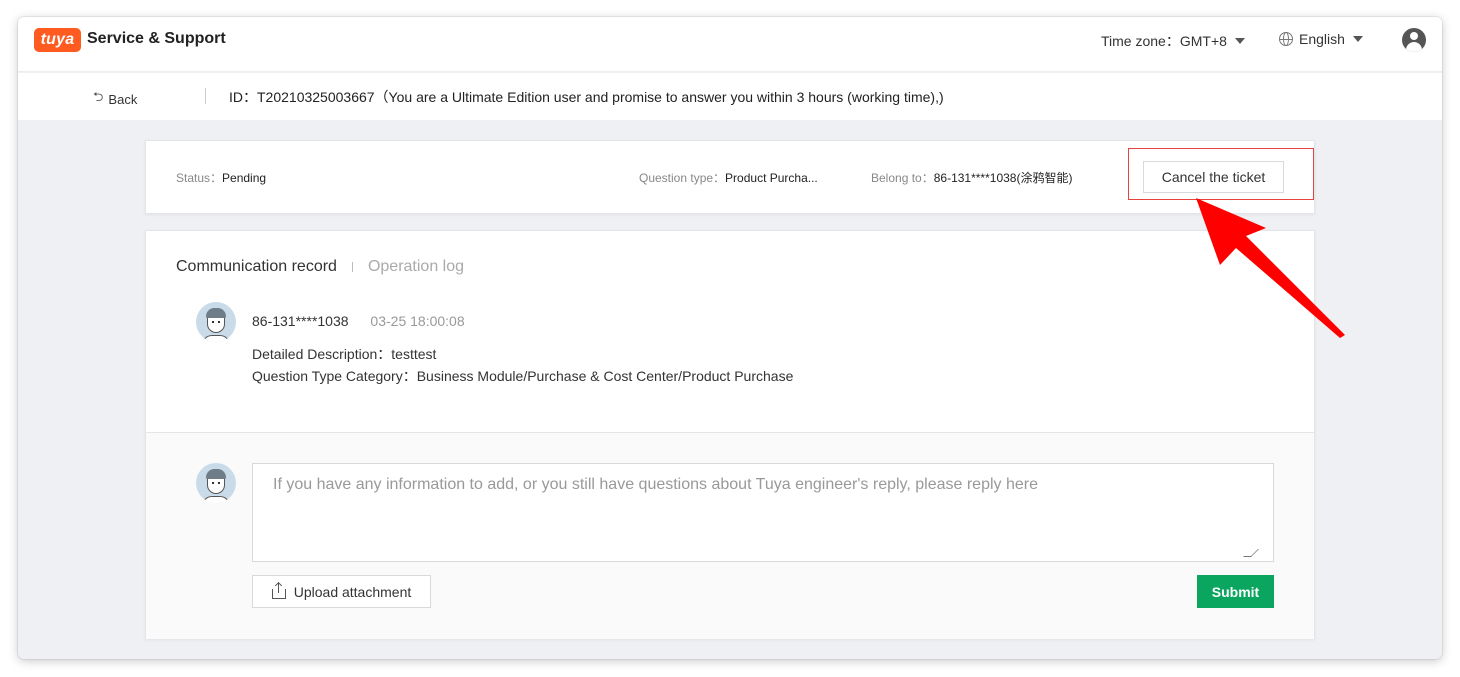  I want to click on back-arrow-icon: ⮌, so click(98, 96).